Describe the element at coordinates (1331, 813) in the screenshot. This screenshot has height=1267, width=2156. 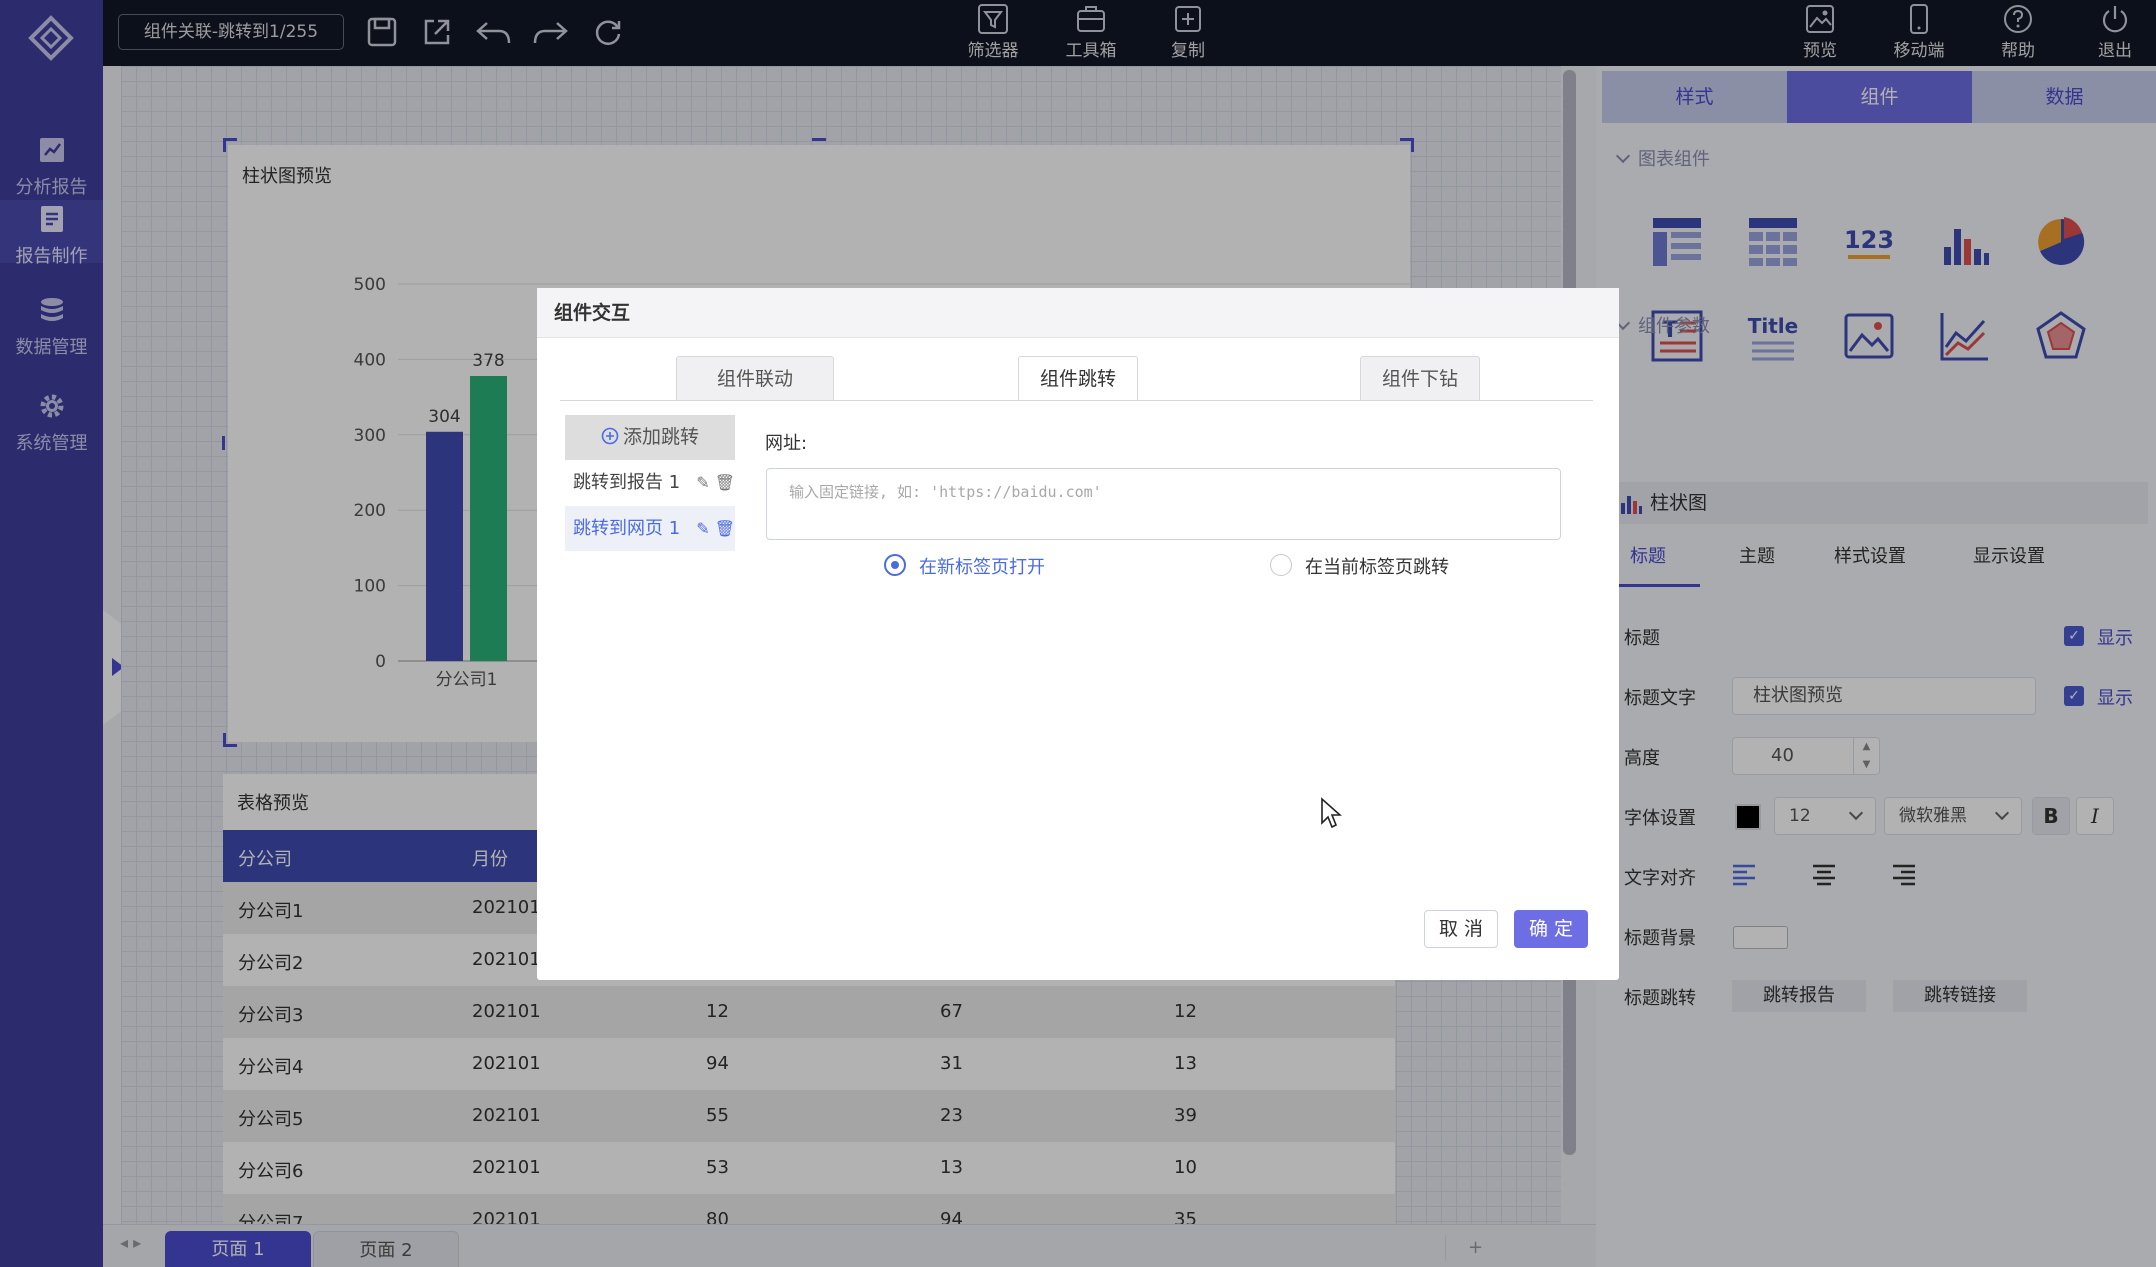
I see `mouse-cursor-icon` at that location.